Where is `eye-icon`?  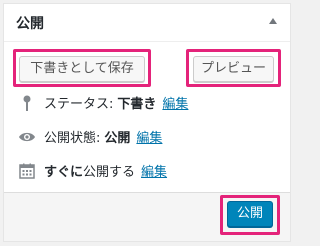 eye-icon is located at coordinates (27, 137).